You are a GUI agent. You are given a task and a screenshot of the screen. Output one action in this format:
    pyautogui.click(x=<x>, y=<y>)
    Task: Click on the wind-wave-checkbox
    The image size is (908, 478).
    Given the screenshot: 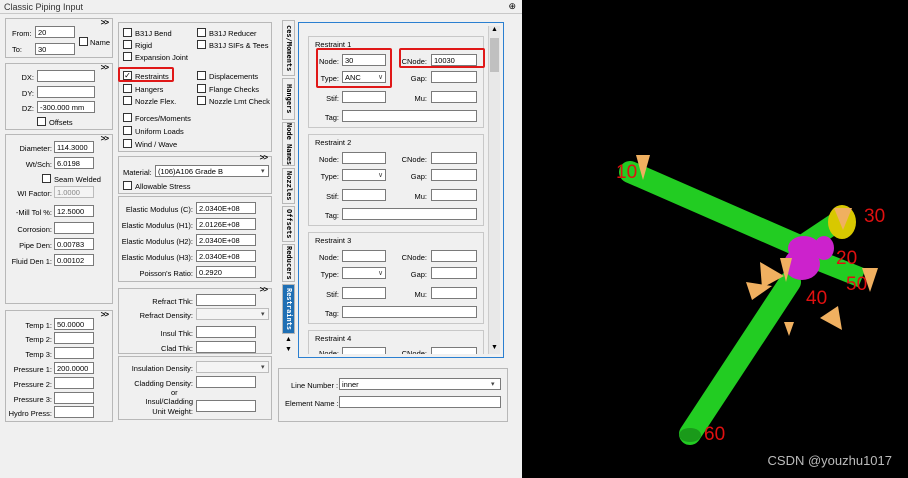 What is the action you would take?
    pyautogui.click(x=127, y=143)
    